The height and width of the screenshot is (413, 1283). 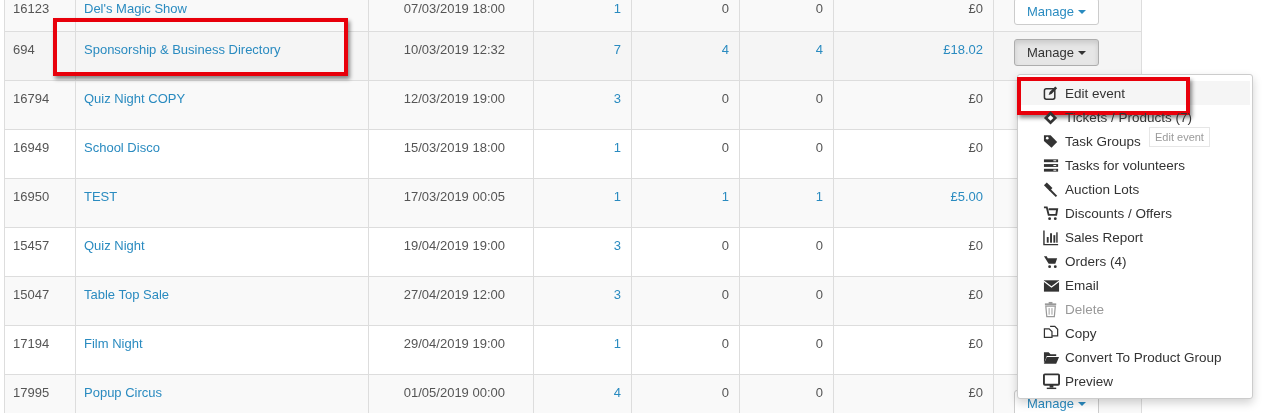 I want to click on event-id: 694, so click(x=24, y=49).